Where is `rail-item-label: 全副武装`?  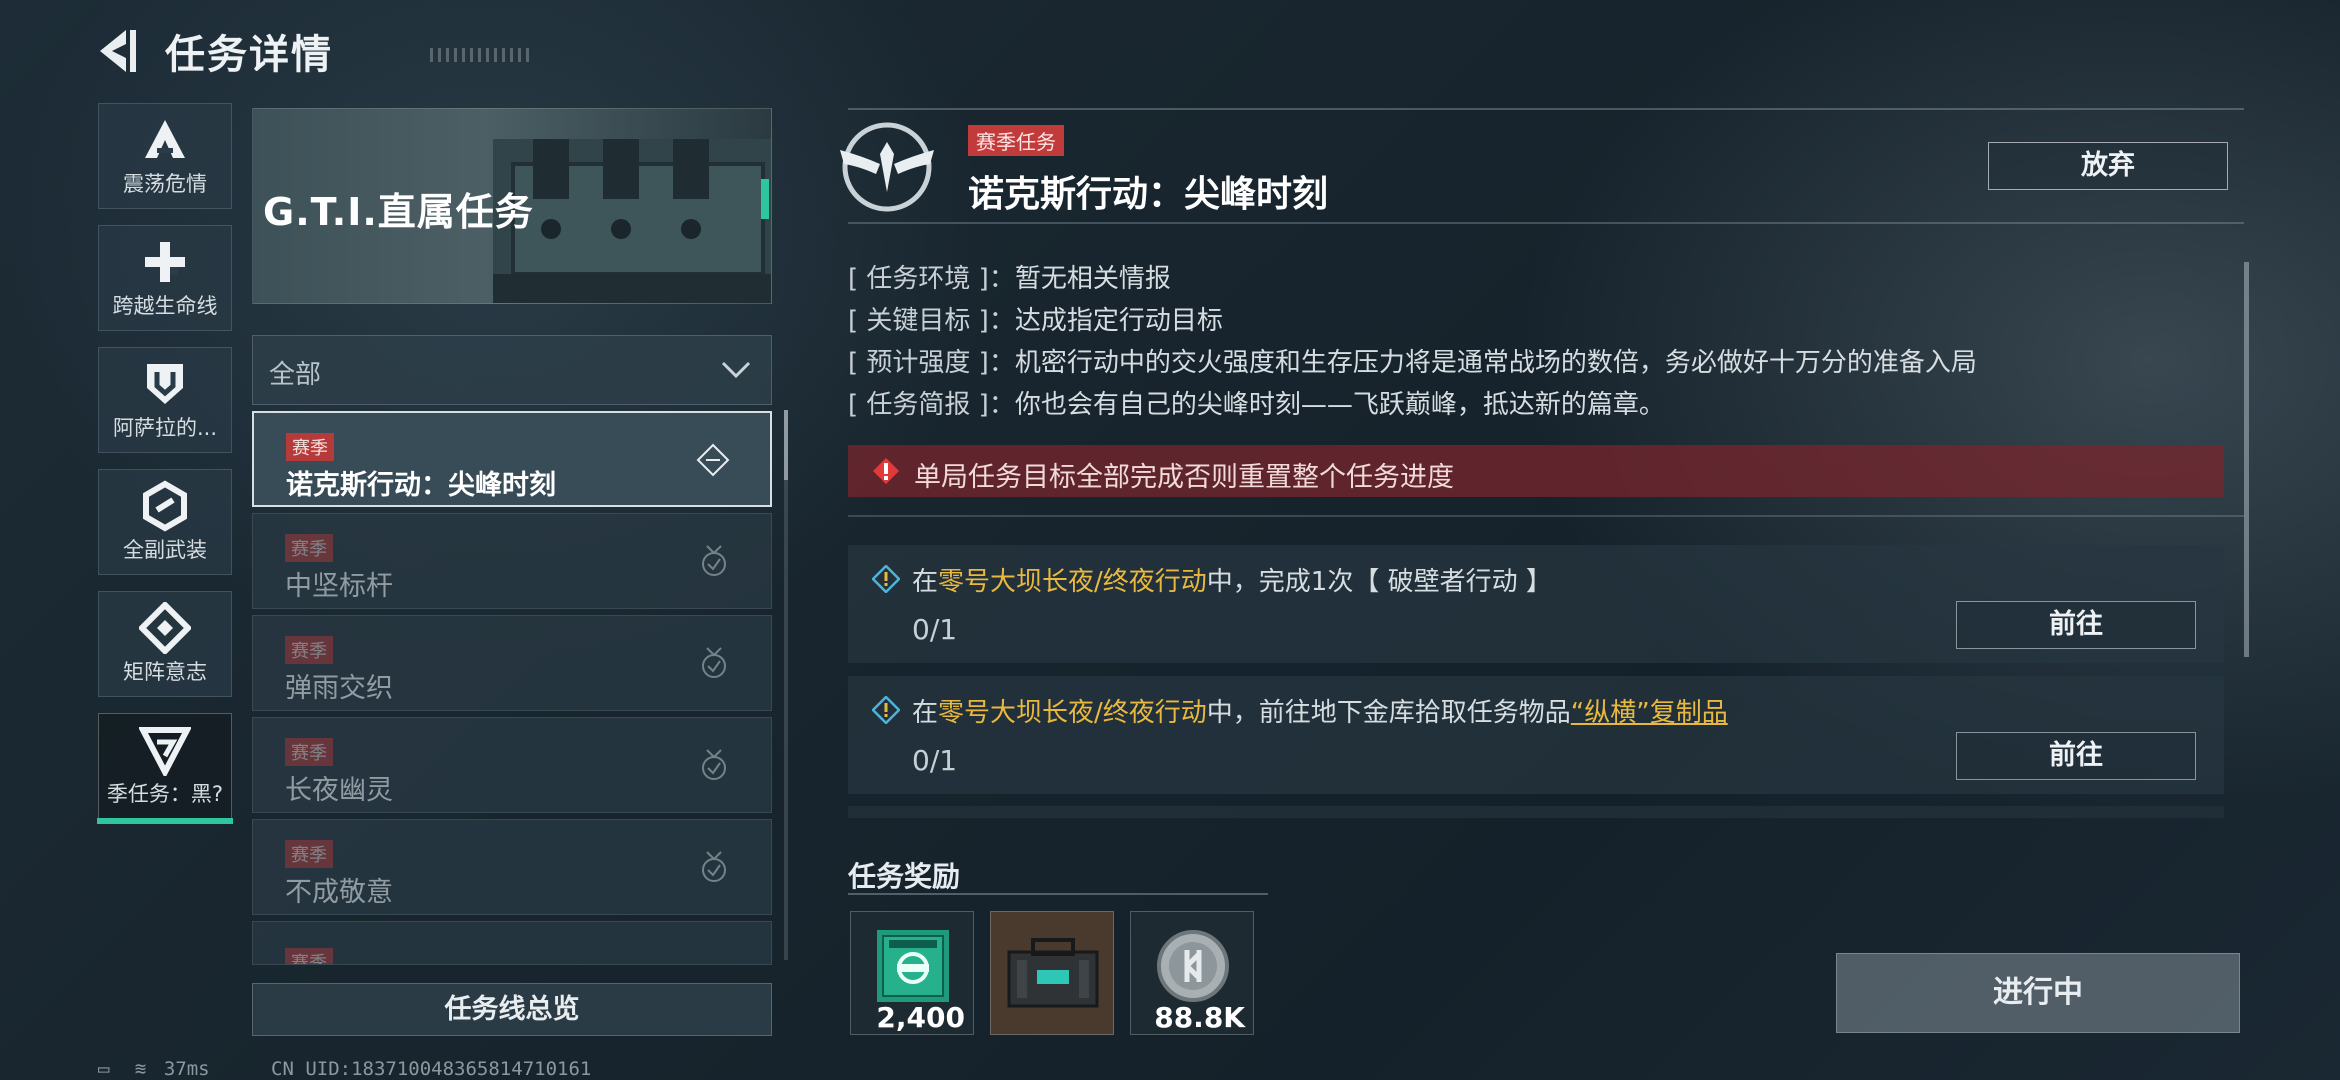 rail-item-label: 全副武装 is located at coordinates (165, 550).